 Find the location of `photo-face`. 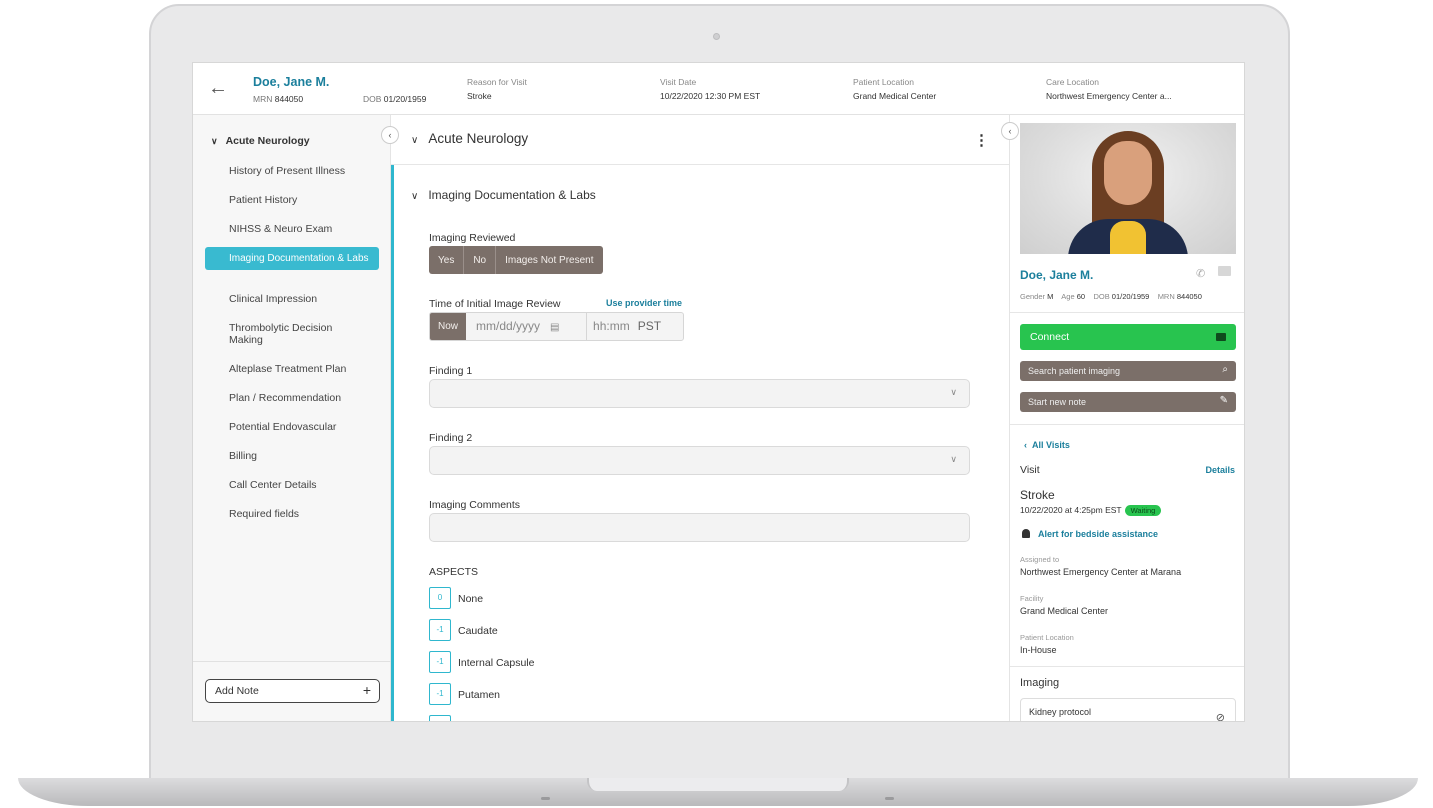

photo-face is located at coordinates (1128, 173).